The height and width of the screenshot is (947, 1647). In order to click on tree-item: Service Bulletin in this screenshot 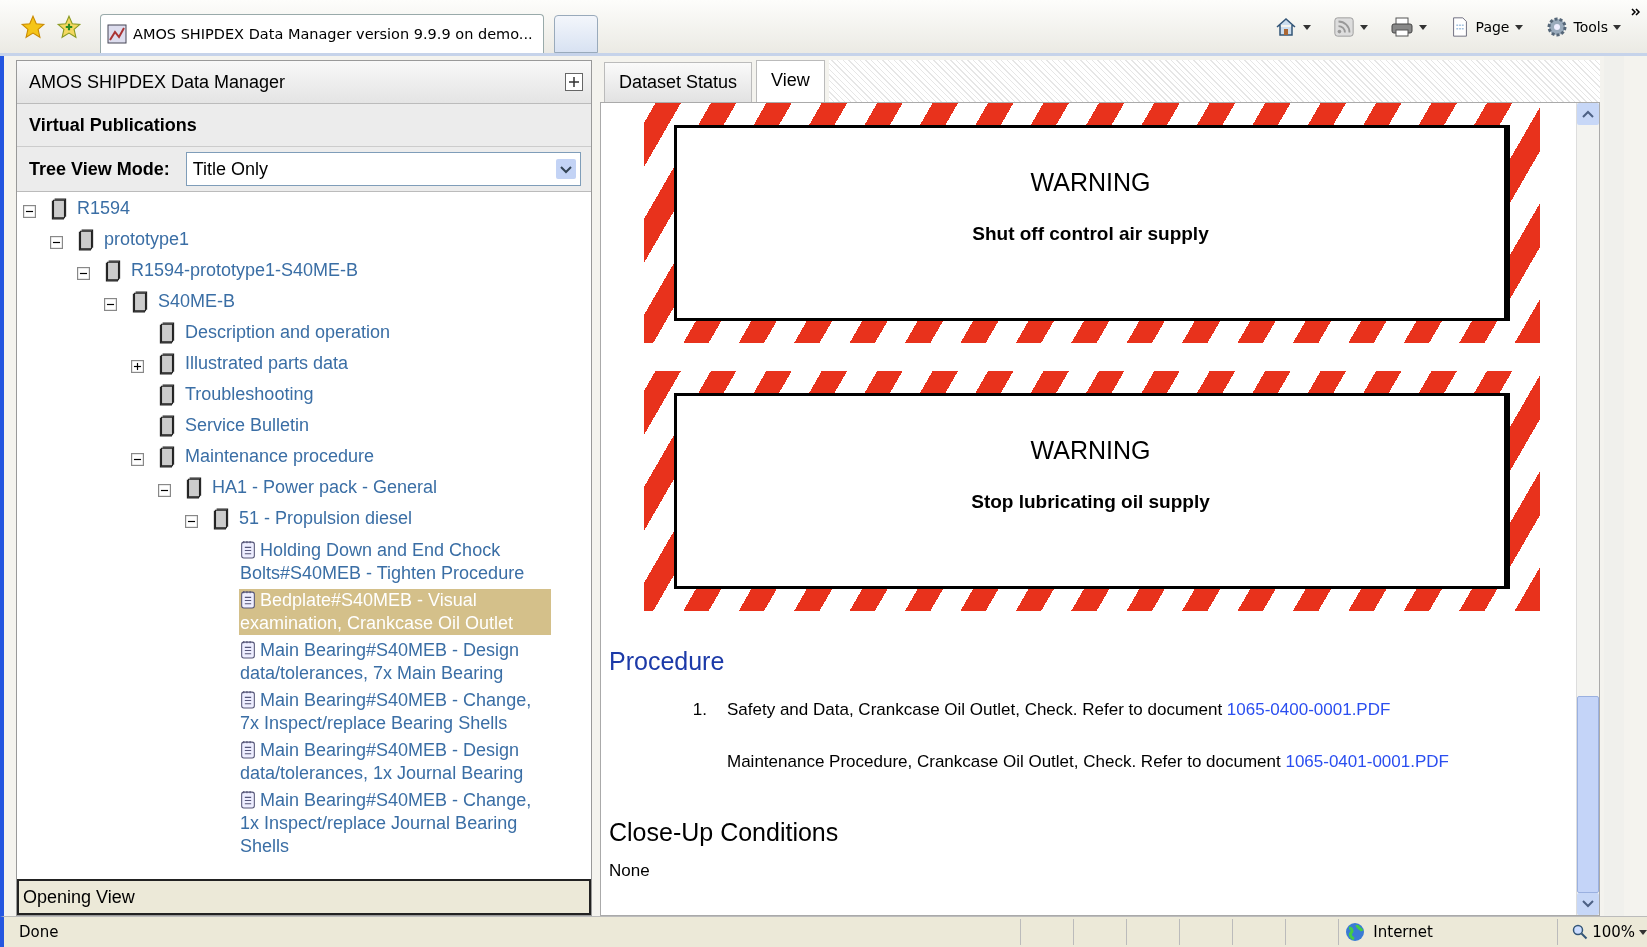, I will do `click(247, 425)`.